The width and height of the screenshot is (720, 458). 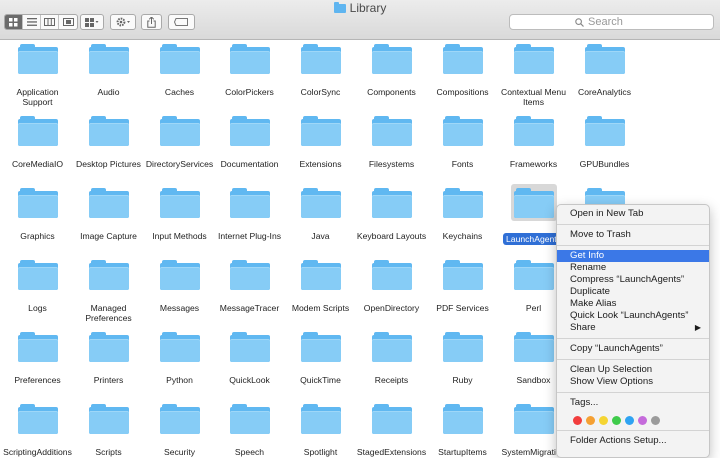 I want to click on menu-item-get-info: Get Info, so click(x=633, y=256).